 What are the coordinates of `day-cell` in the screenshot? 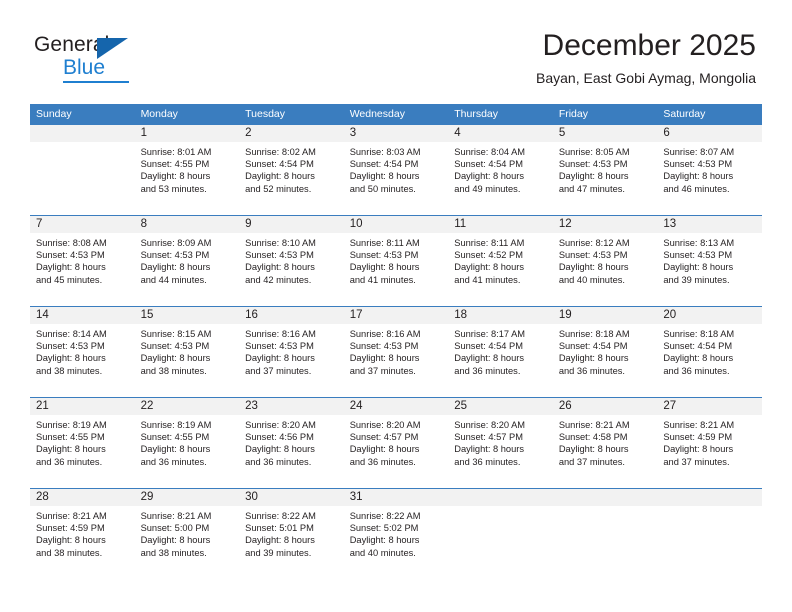 It's located at (500, 533).